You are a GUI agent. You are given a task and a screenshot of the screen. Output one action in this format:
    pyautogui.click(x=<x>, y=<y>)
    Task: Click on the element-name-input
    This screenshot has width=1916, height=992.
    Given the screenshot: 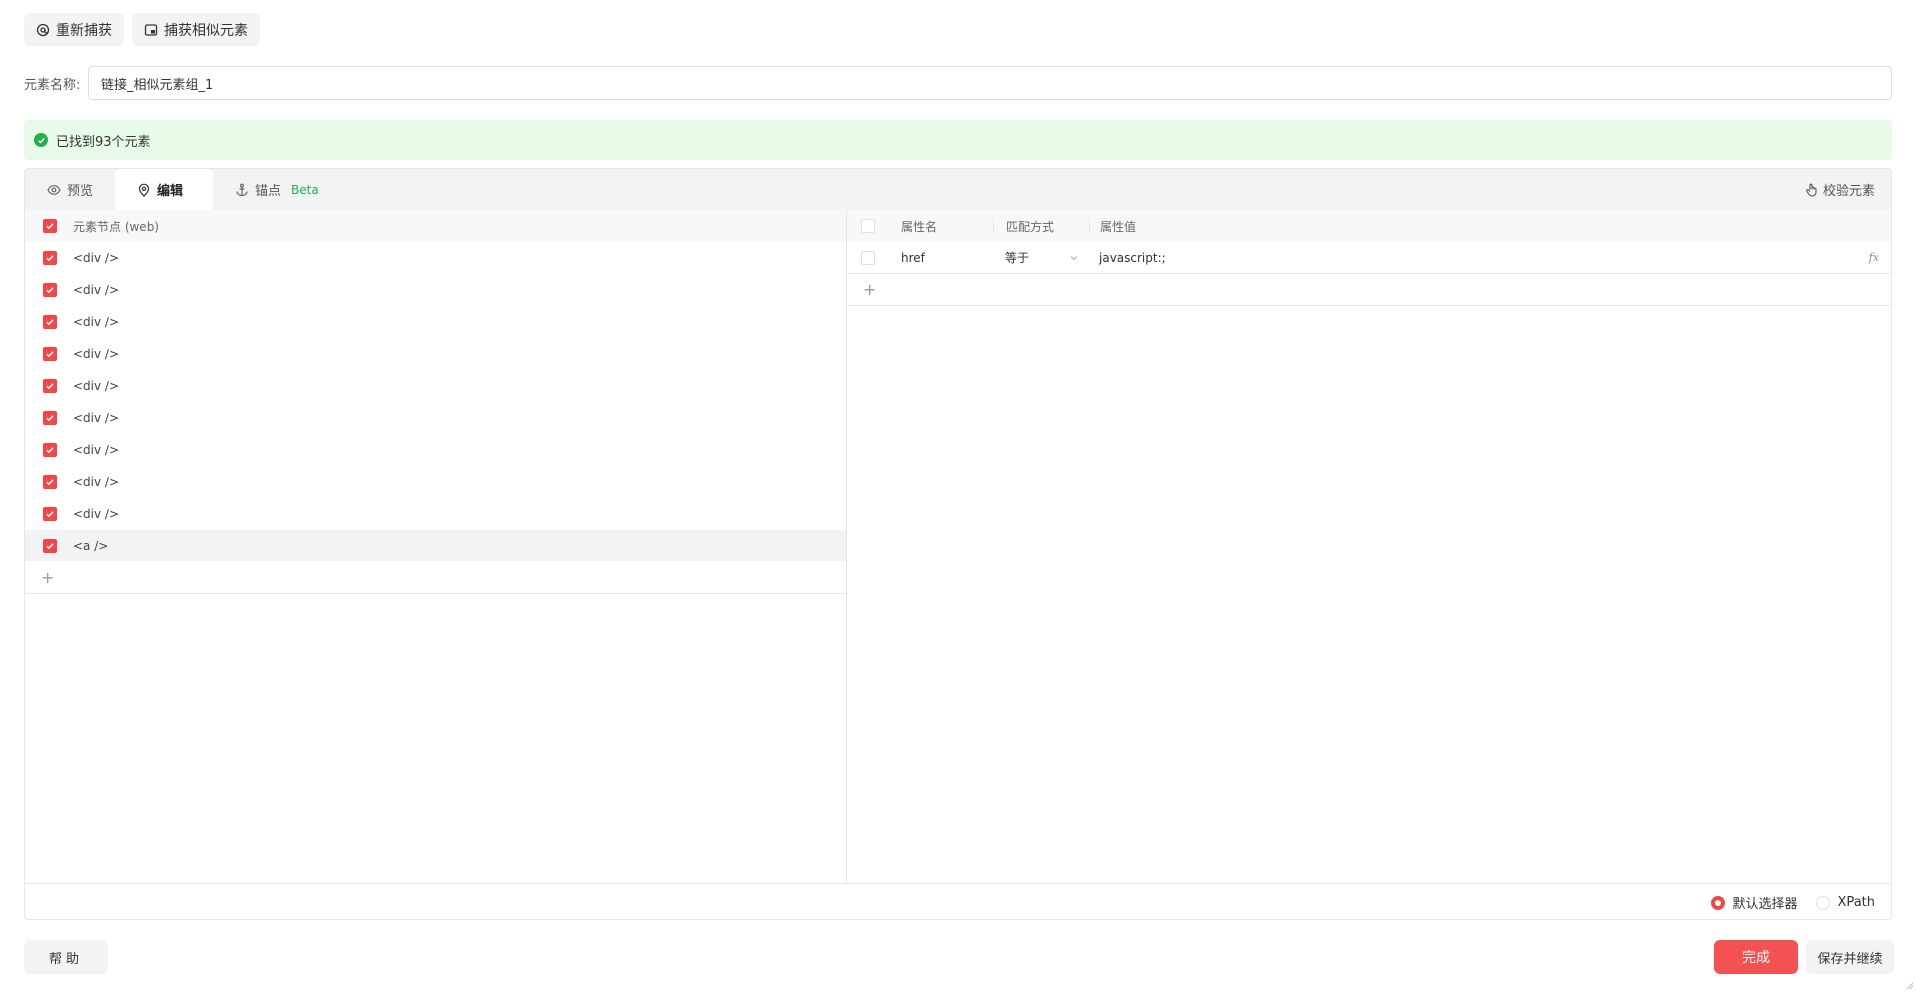 What is the action you would take?
    pyautogui.click(x=990, y=83)
    